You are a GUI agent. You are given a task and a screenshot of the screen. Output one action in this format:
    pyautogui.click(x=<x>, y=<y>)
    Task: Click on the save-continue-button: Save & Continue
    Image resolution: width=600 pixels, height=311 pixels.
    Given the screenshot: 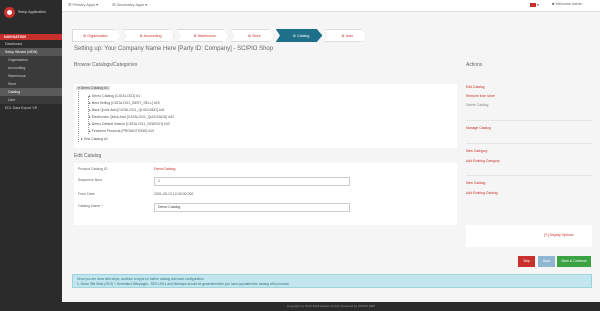 What is the action you would take?
    pyautogui.click(x=574, y=261)
    